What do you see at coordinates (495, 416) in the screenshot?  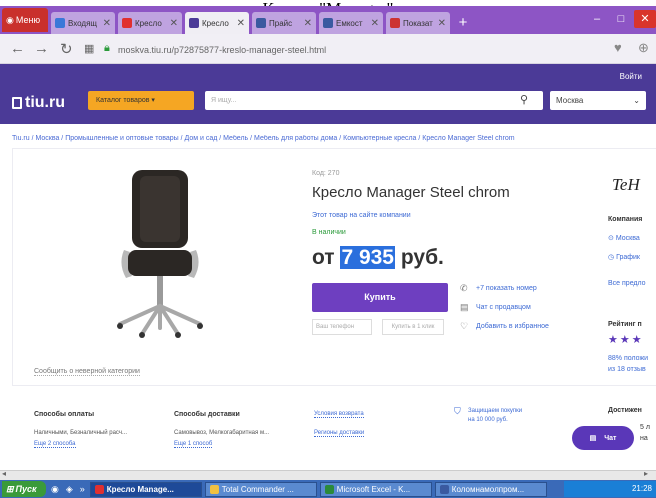 I see `protection-link: Защищаем покупки на 10 000 руб.` at bounding box center [495, 416].